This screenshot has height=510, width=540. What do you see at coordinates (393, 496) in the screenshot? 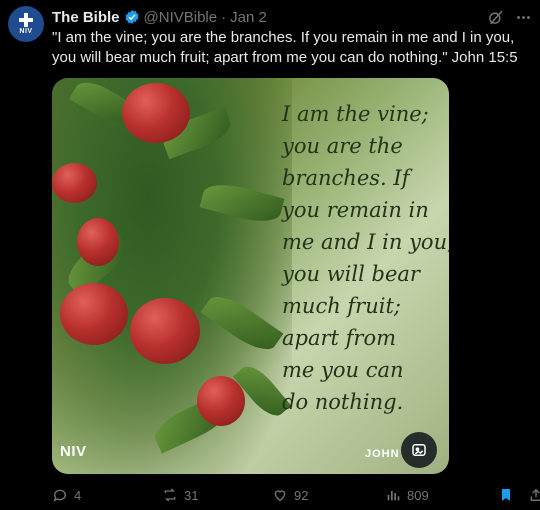
I see `views-icon` at bounding box center [393, 496].